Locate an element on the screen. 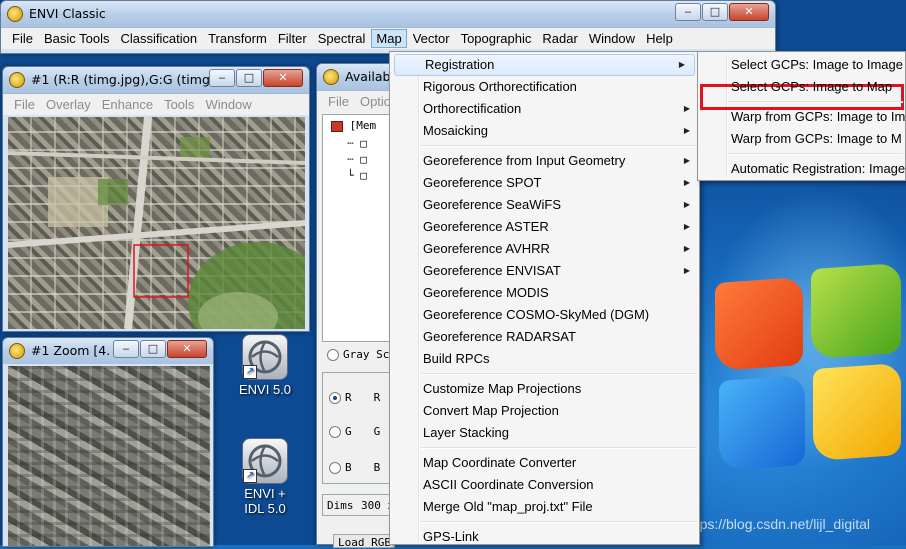 This screenshot has width=906, height=549. menu-item-label: Mosaicking is located at coordinates (456, 130).